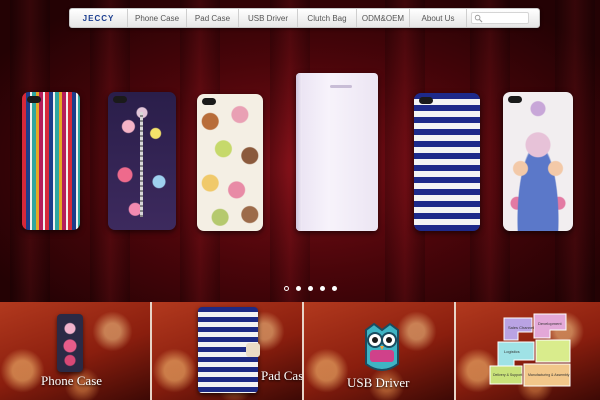 Image resolution: width=600 pixels, height=400 pixels. What do you see at coordinates (230, 162) in the screenshot?
I see `phone-case-cupcakes` at bounding box center [230, 162].